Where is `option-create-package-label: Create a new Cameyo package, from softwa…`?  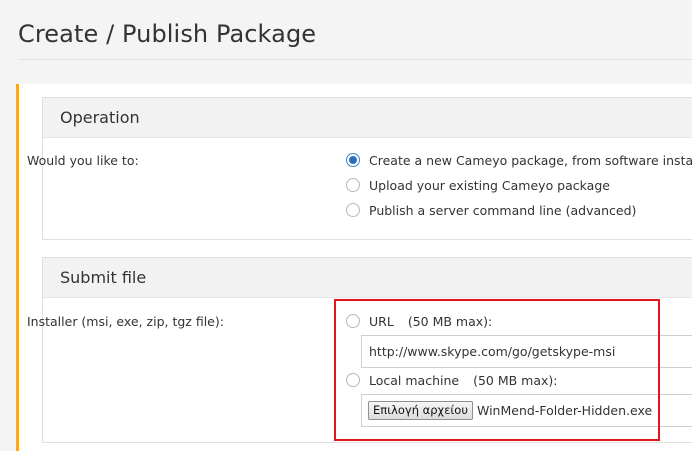 option-create-package-label: Create a new Cameyo package, from softwa… is located at coordinates (530, 160).